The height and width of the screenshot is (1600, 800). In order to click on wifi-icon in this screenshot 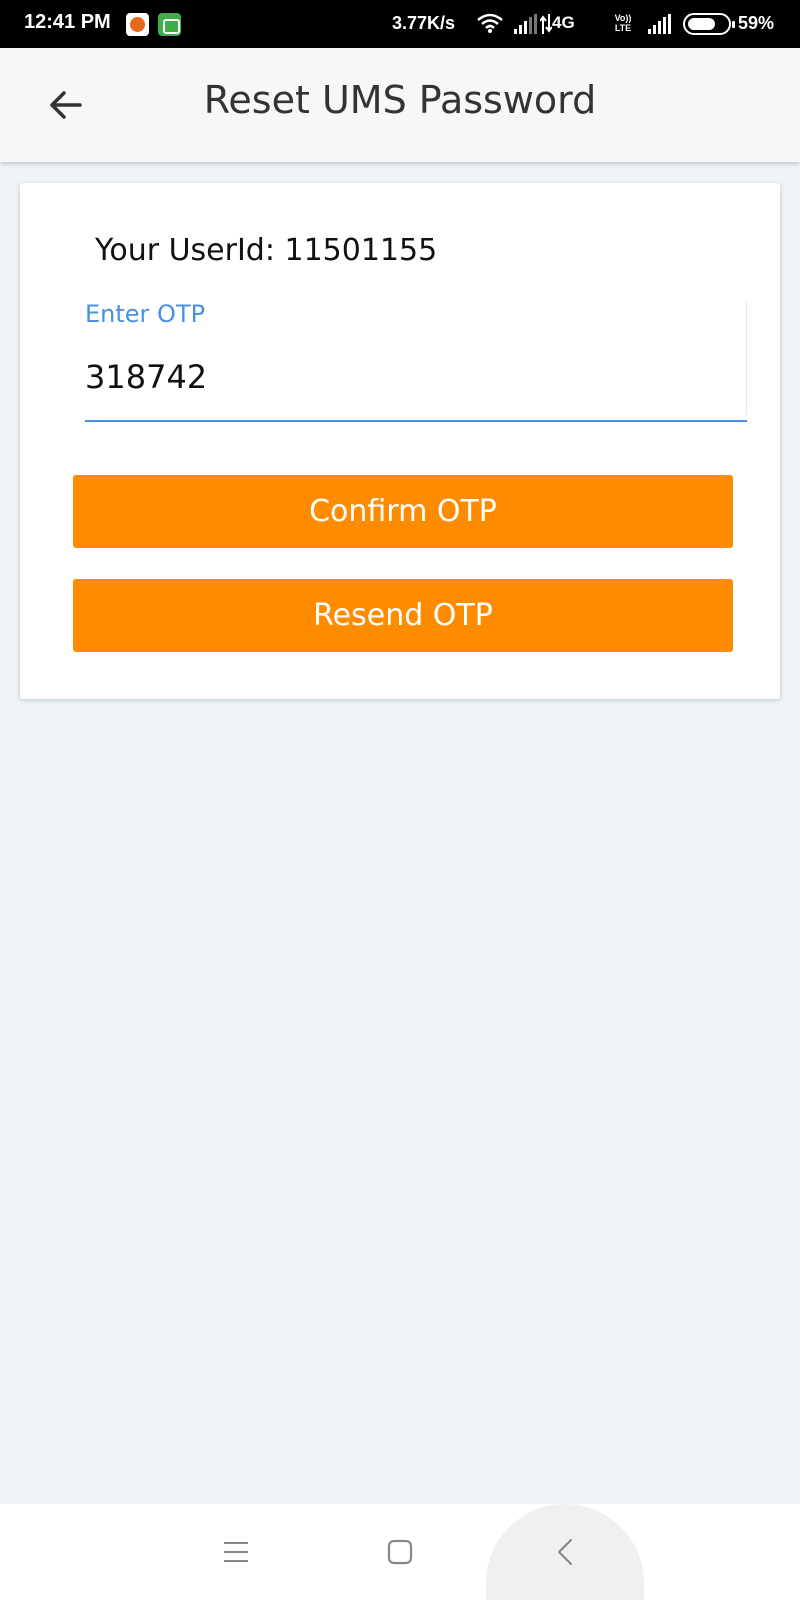, I will do `click(490, 23)`.